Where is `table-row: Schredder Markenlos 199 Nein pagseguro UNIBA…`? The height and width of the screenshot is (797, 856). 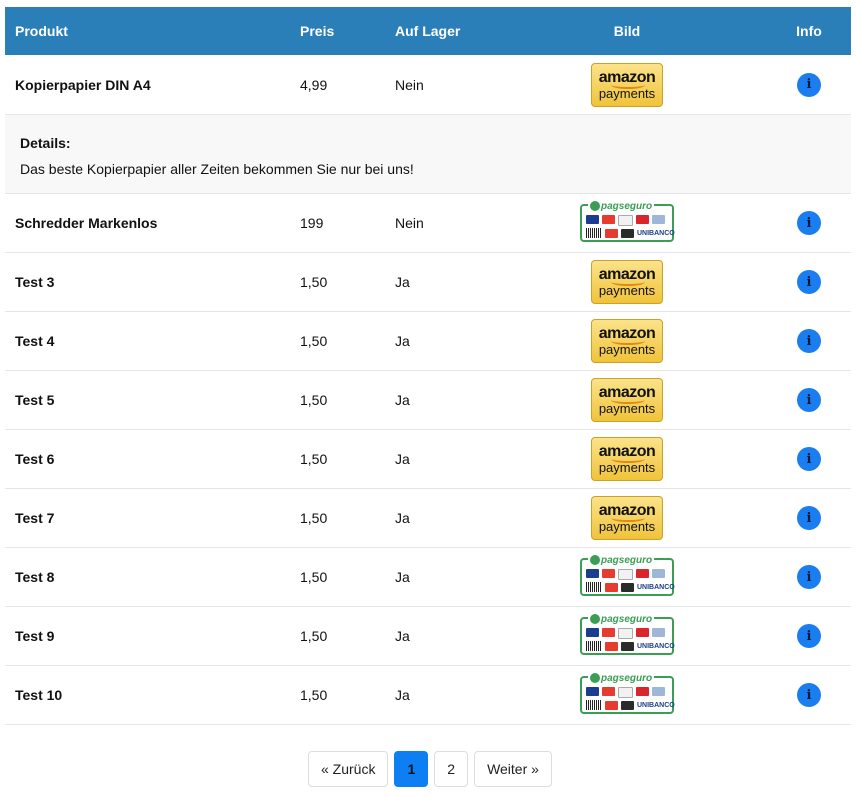
table-row: Schredder Markenlos 199 Nein pagseguro UNIBA… is located at coordinates (428, 223).